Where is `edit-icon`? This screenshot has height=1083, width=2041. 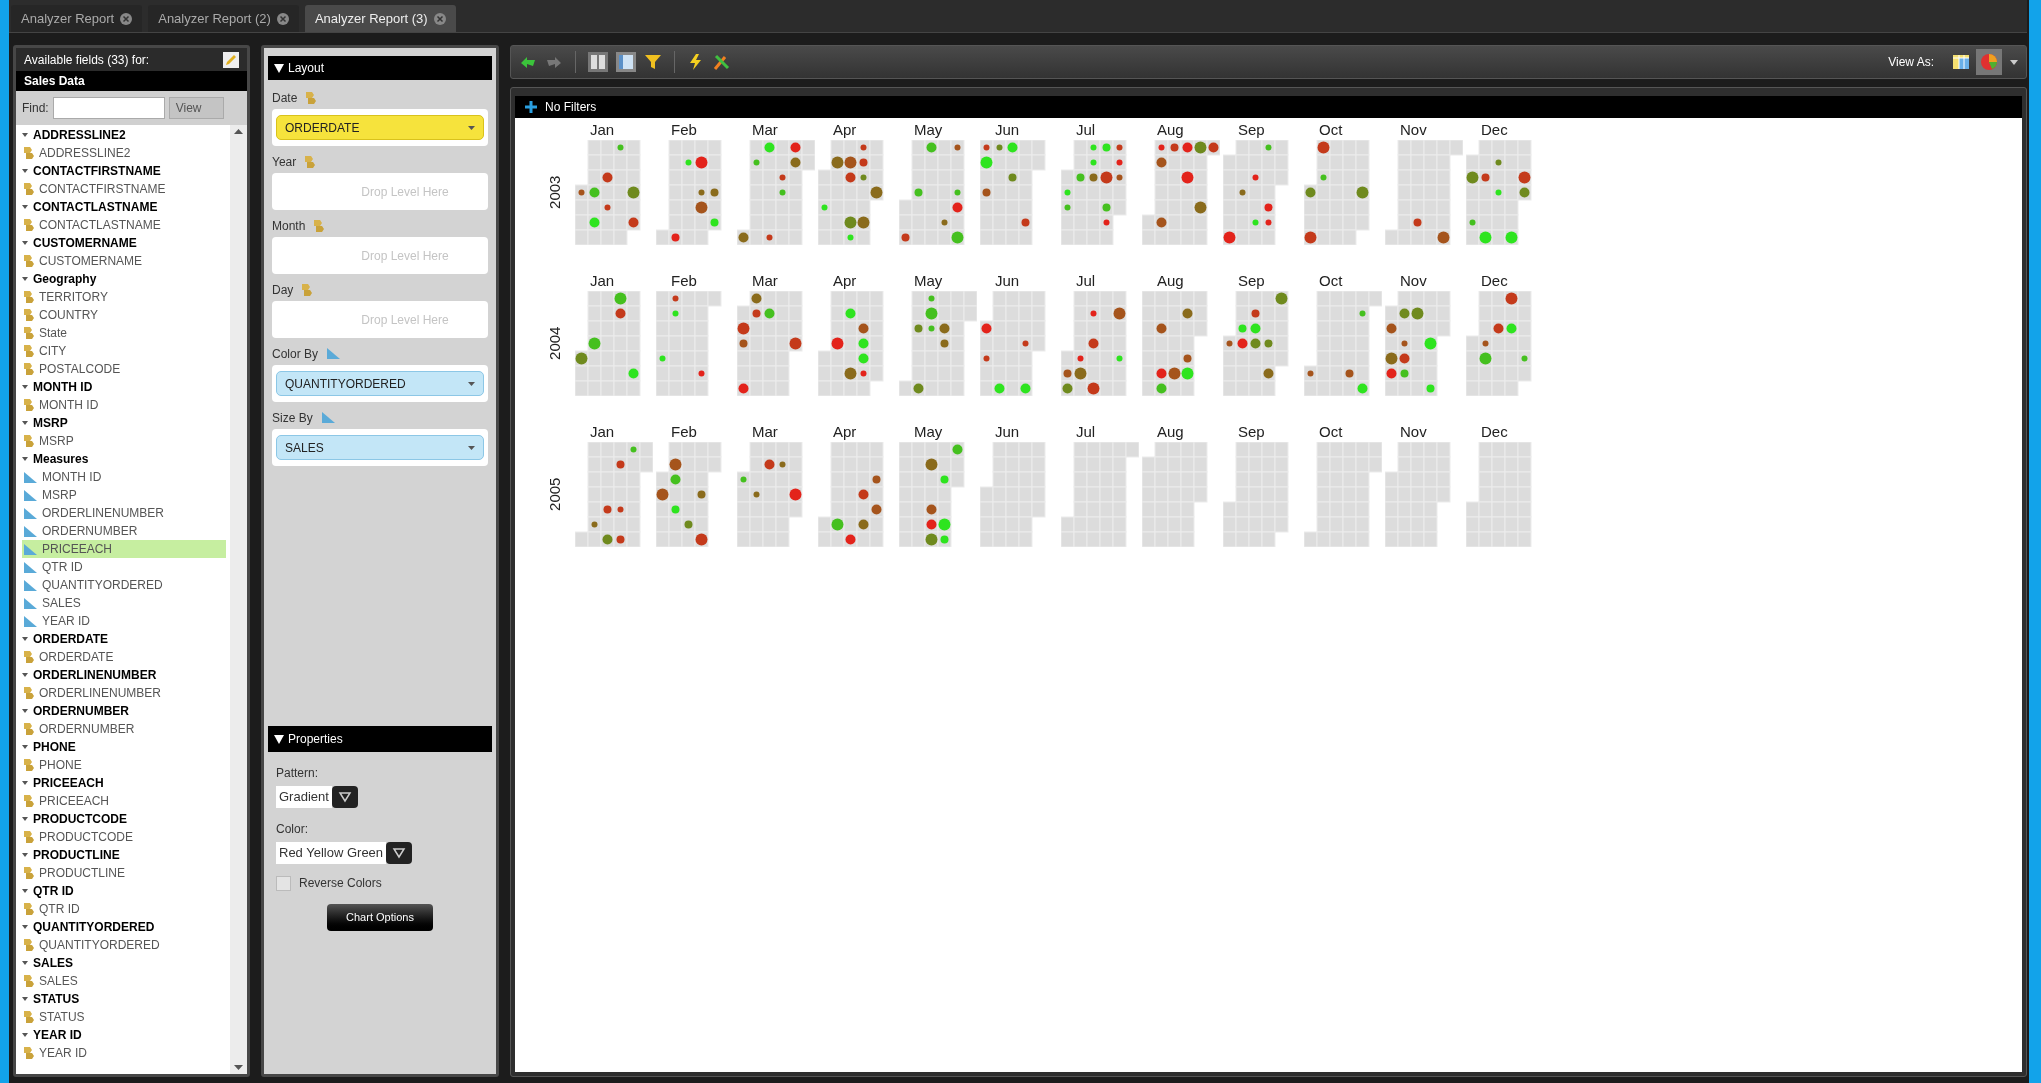 edit-icon is located at coordinates (231, 59).